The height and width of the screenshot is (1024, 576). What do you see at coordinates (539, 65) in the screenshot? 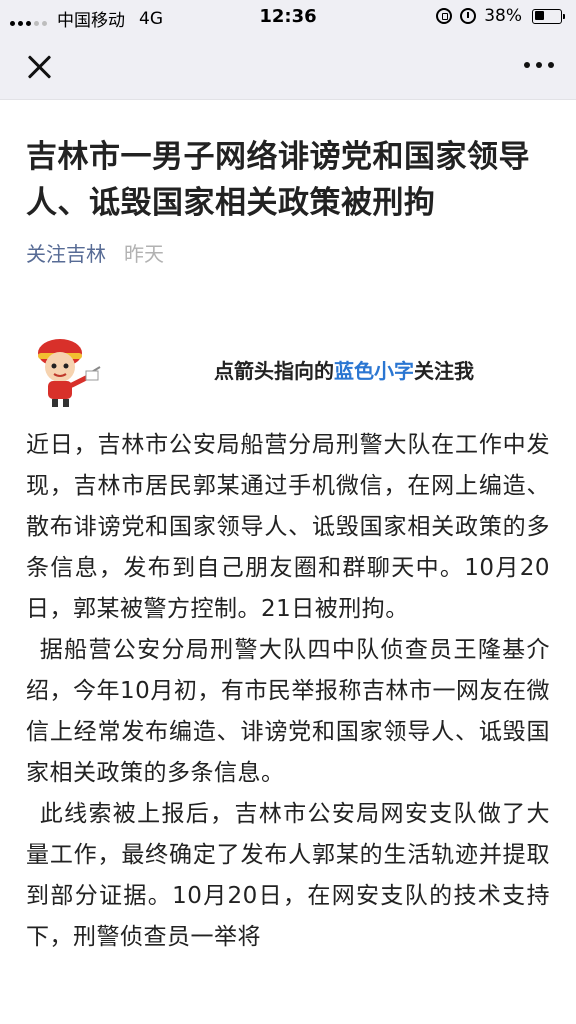
I see `more-options-icon` at bounding box center [539, 65].